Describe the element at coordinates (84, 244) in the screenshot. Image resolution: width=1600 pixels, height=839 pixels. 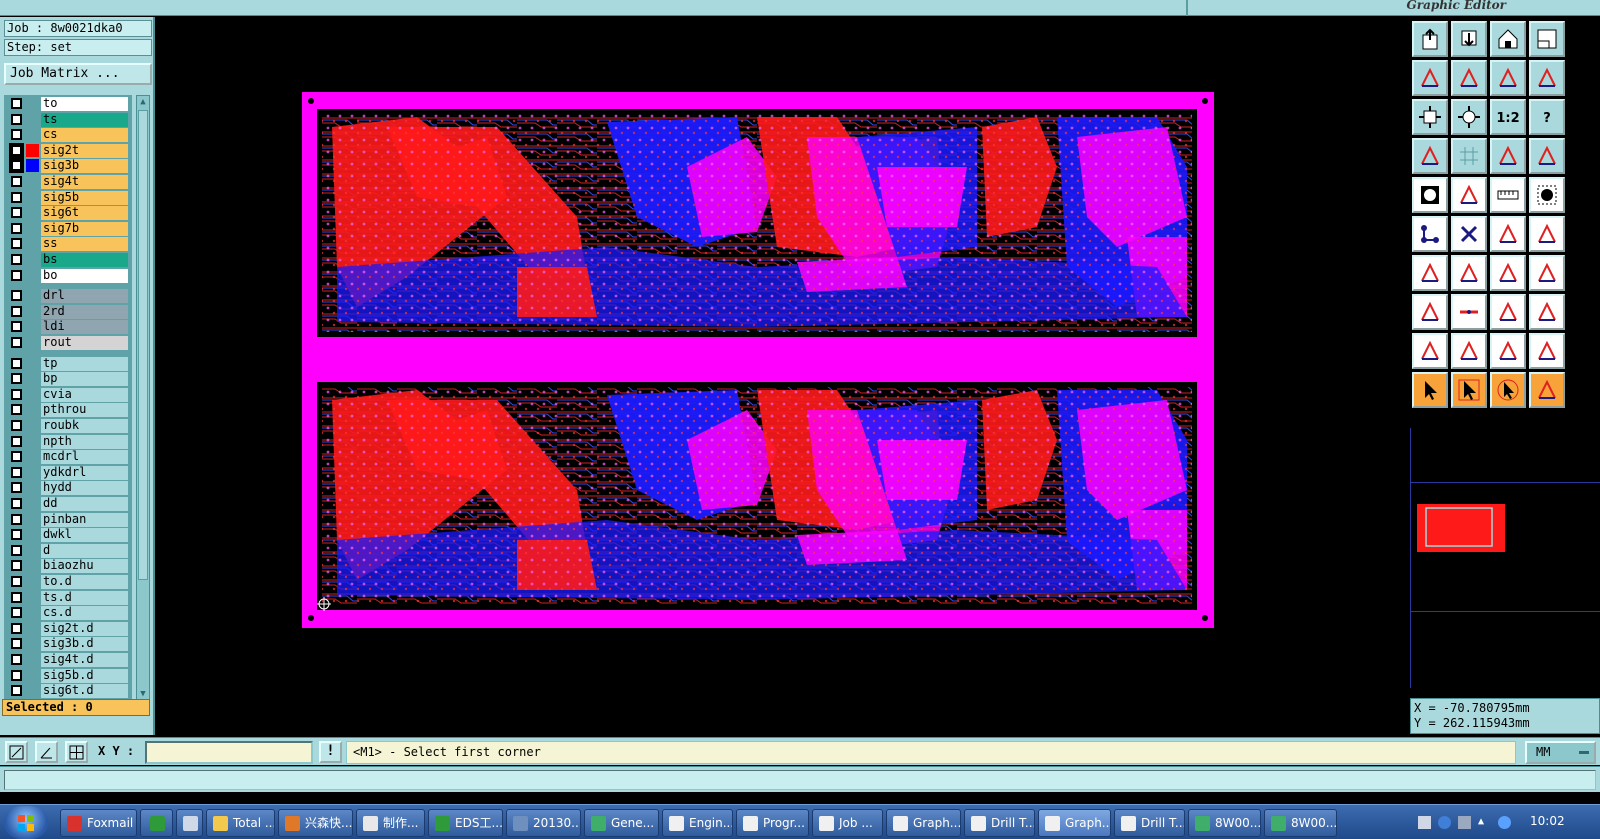
I see `layer-name: ss` at that location.